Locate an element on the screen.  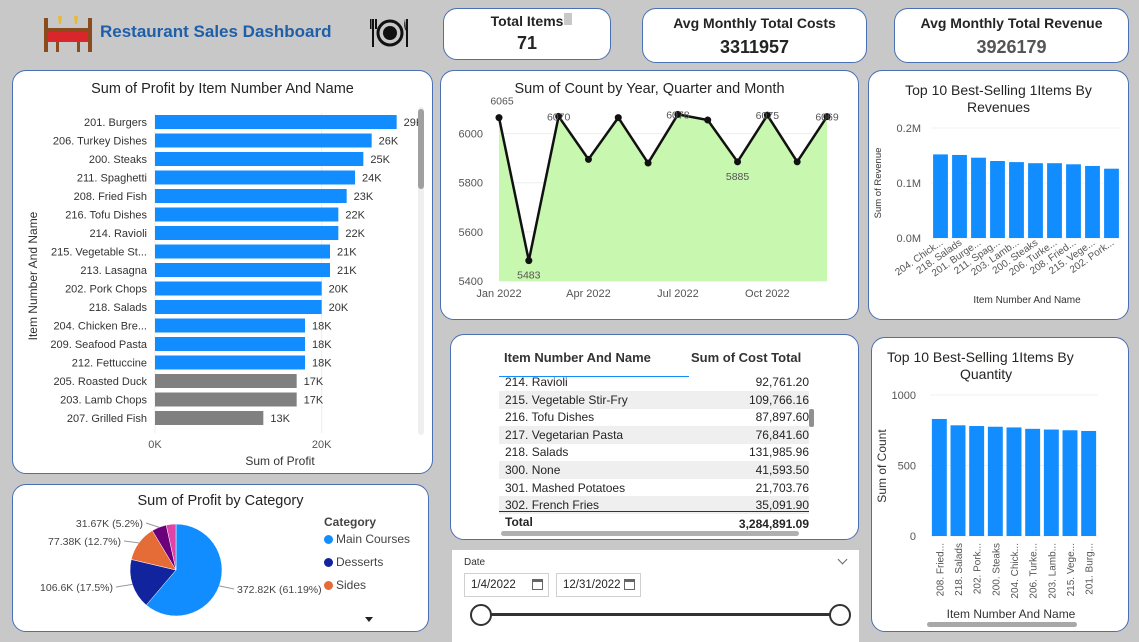
kpi-avg-cost-value: 3311957 is located at coordinates (754, 47).